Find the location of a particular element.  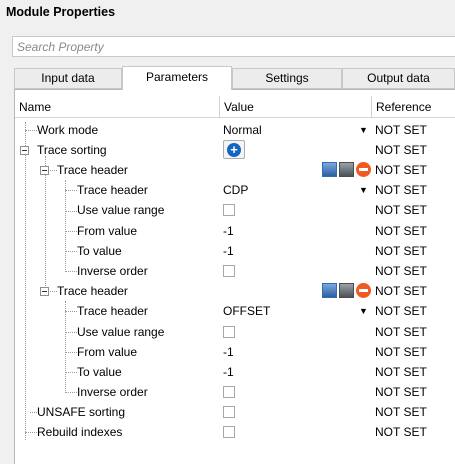

property-name: Trace sorting is located at coordinates (72, 150).